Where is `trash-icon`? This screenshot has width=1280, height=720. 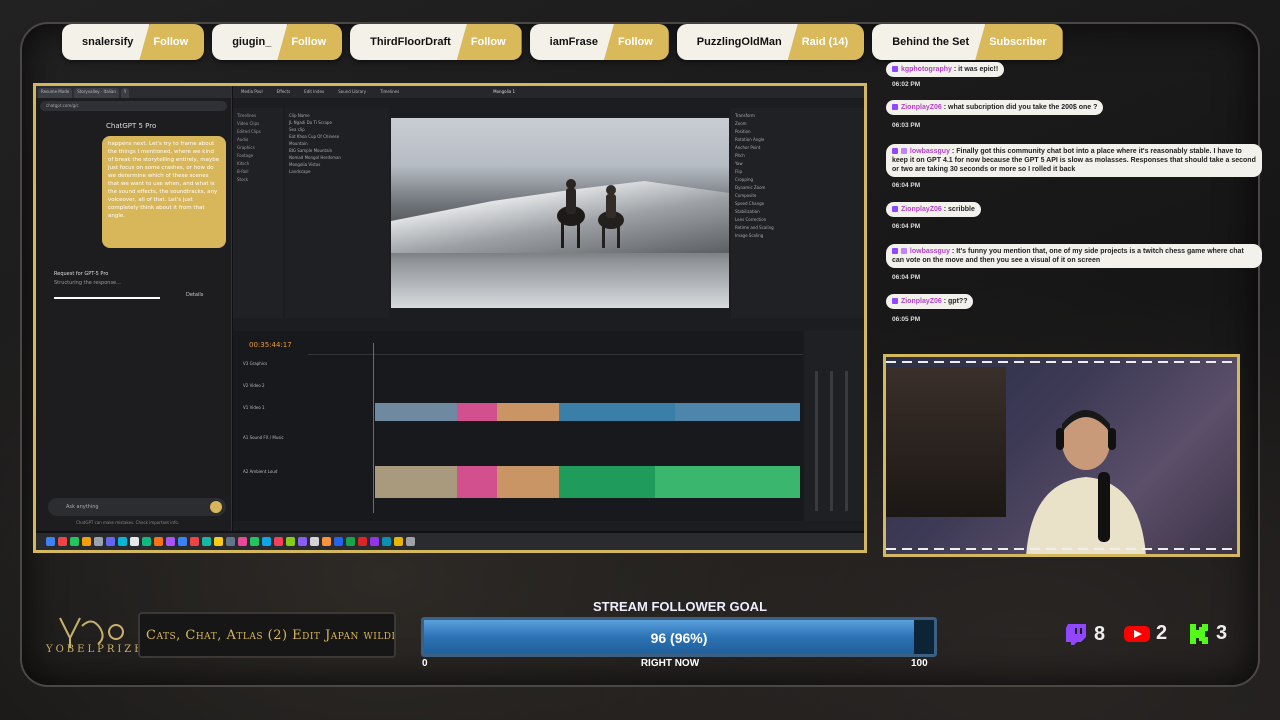 trash-icon is located at coordinates (410, 541).